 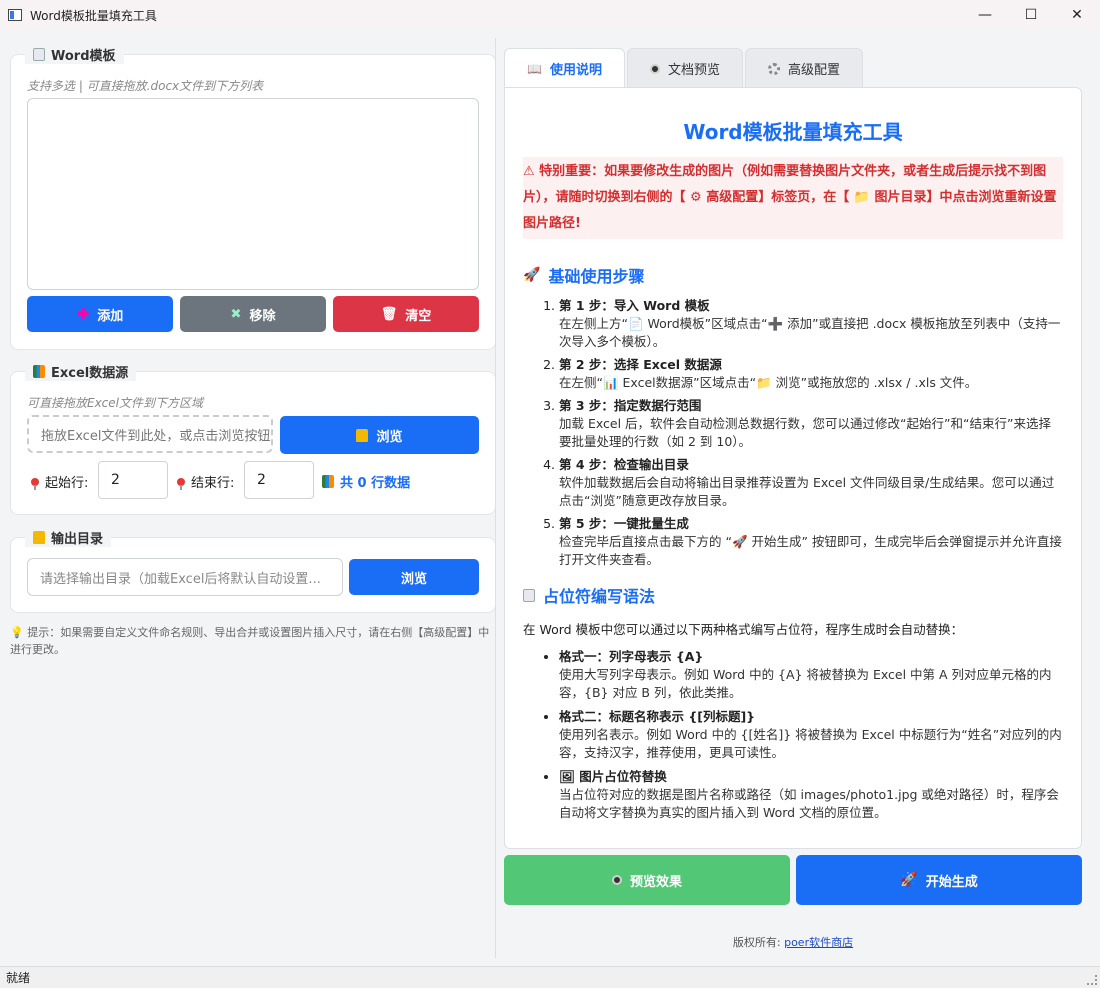 I want to click on output-dir-group: 输出目录 请选择输出目录（加载Excel后将默认自动设置... 浏览, so click(x=253, y=570).